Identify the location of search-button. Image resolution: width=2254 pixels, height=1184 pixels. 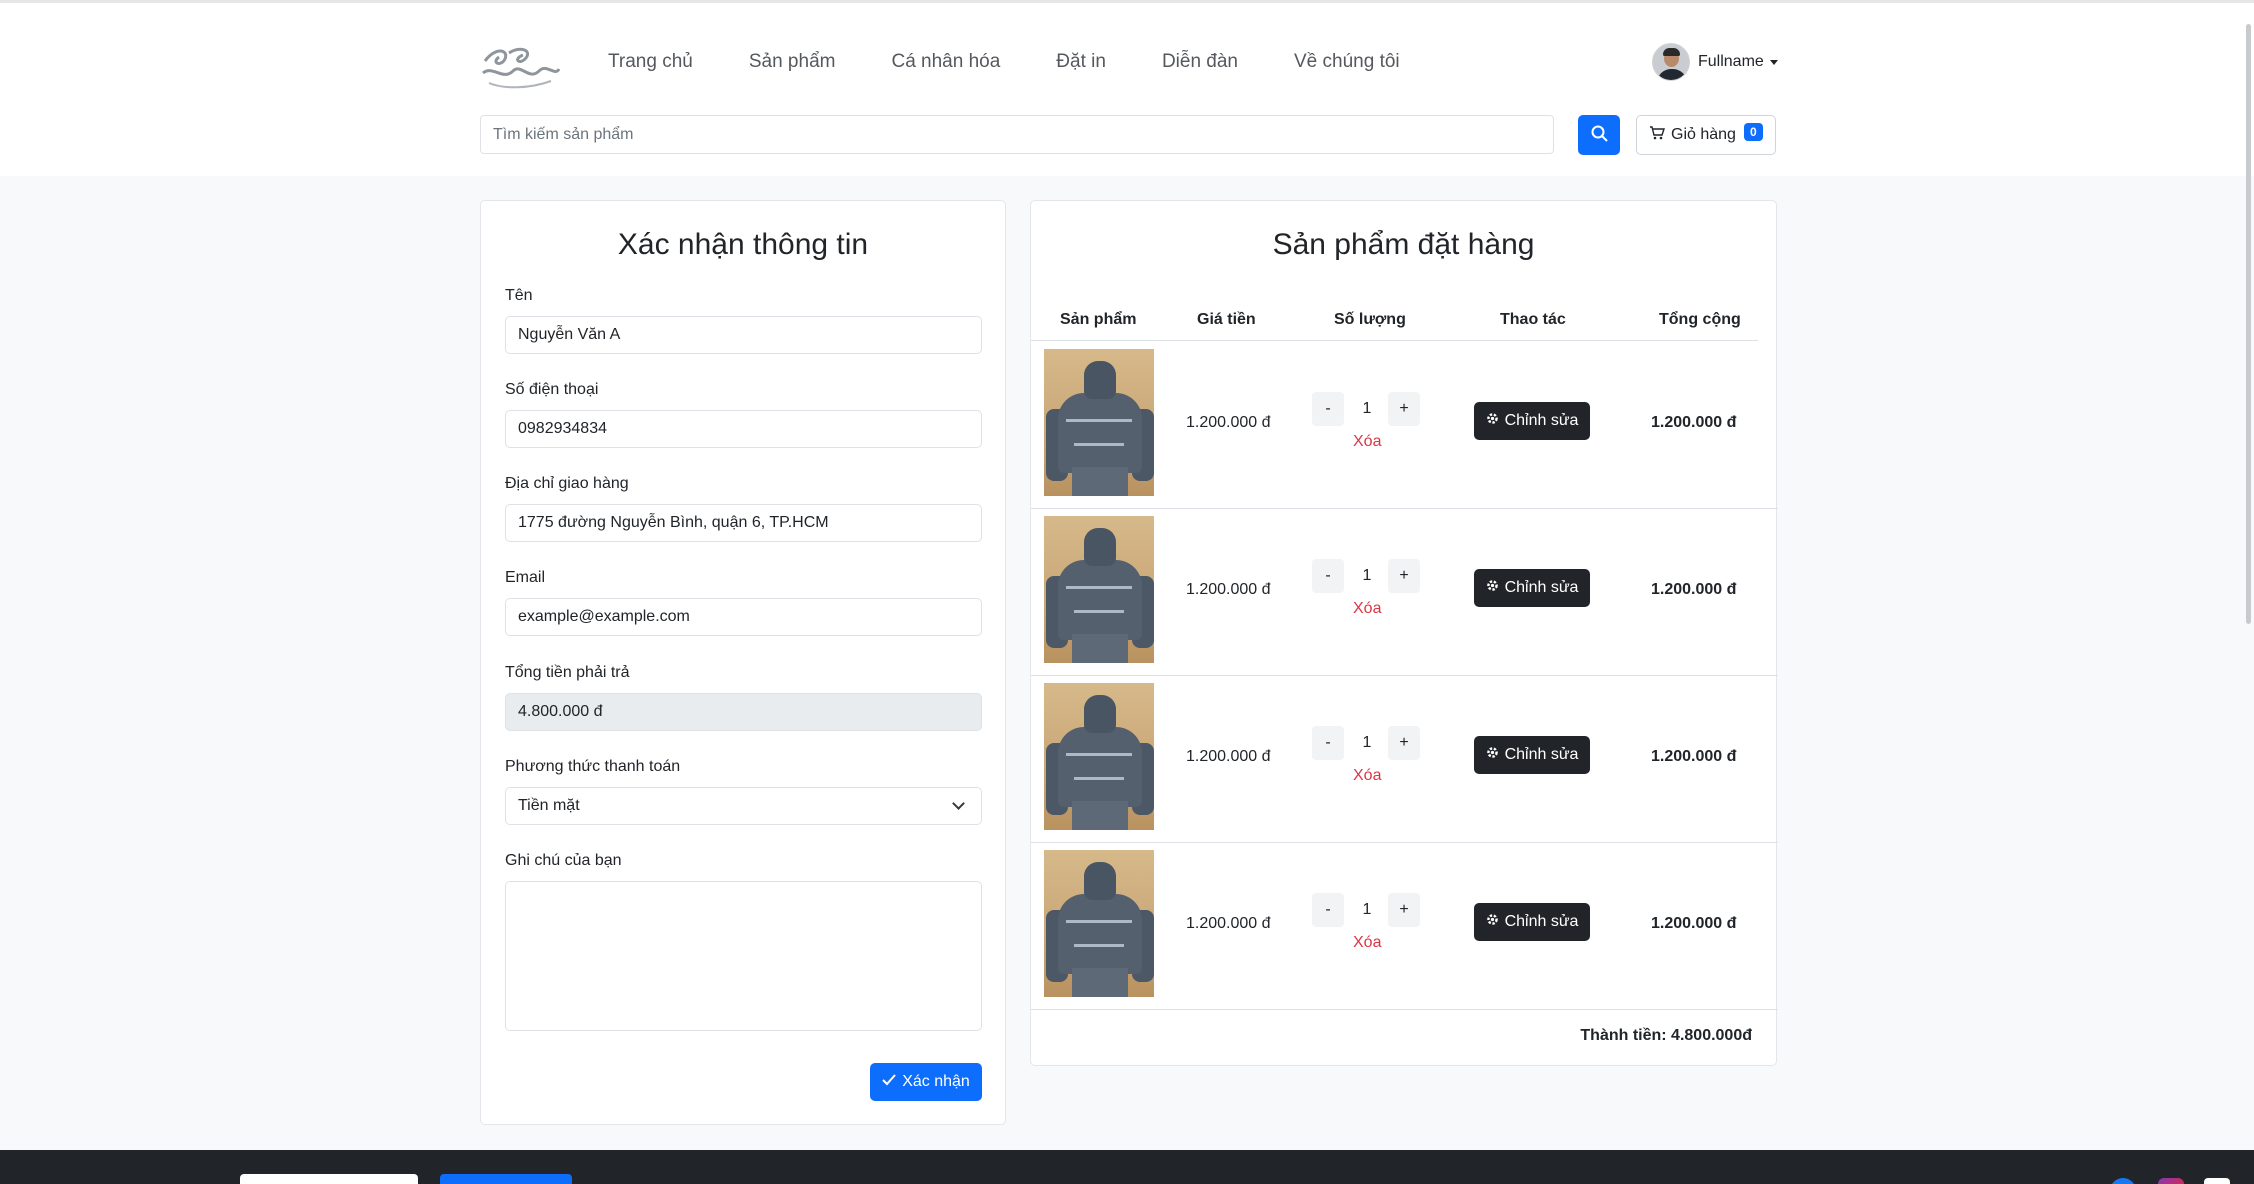
(1599, 135).